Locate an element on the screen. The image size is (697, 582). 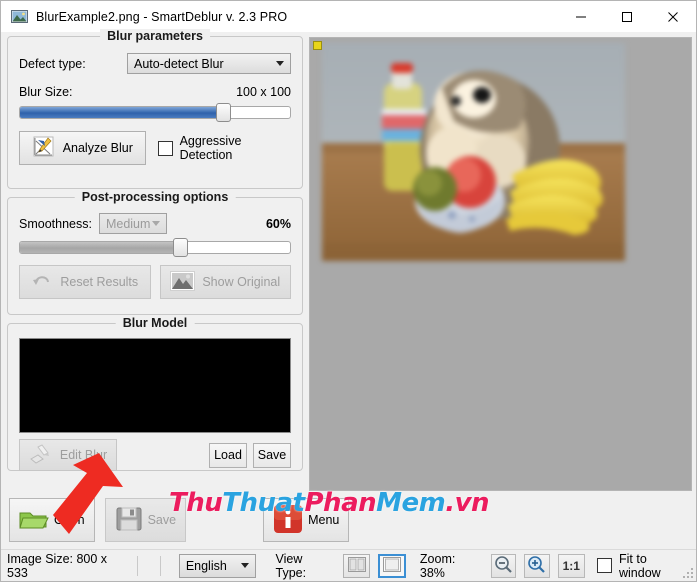
blur-model-preview is located at coordinates (155, 385).